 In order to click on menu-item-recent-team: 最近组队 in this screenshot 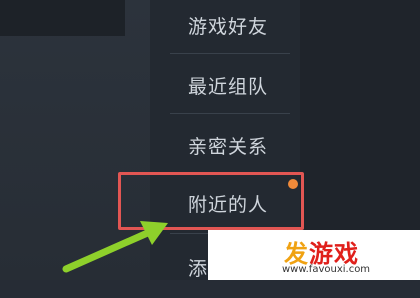, I will do `click(228, 85)`.